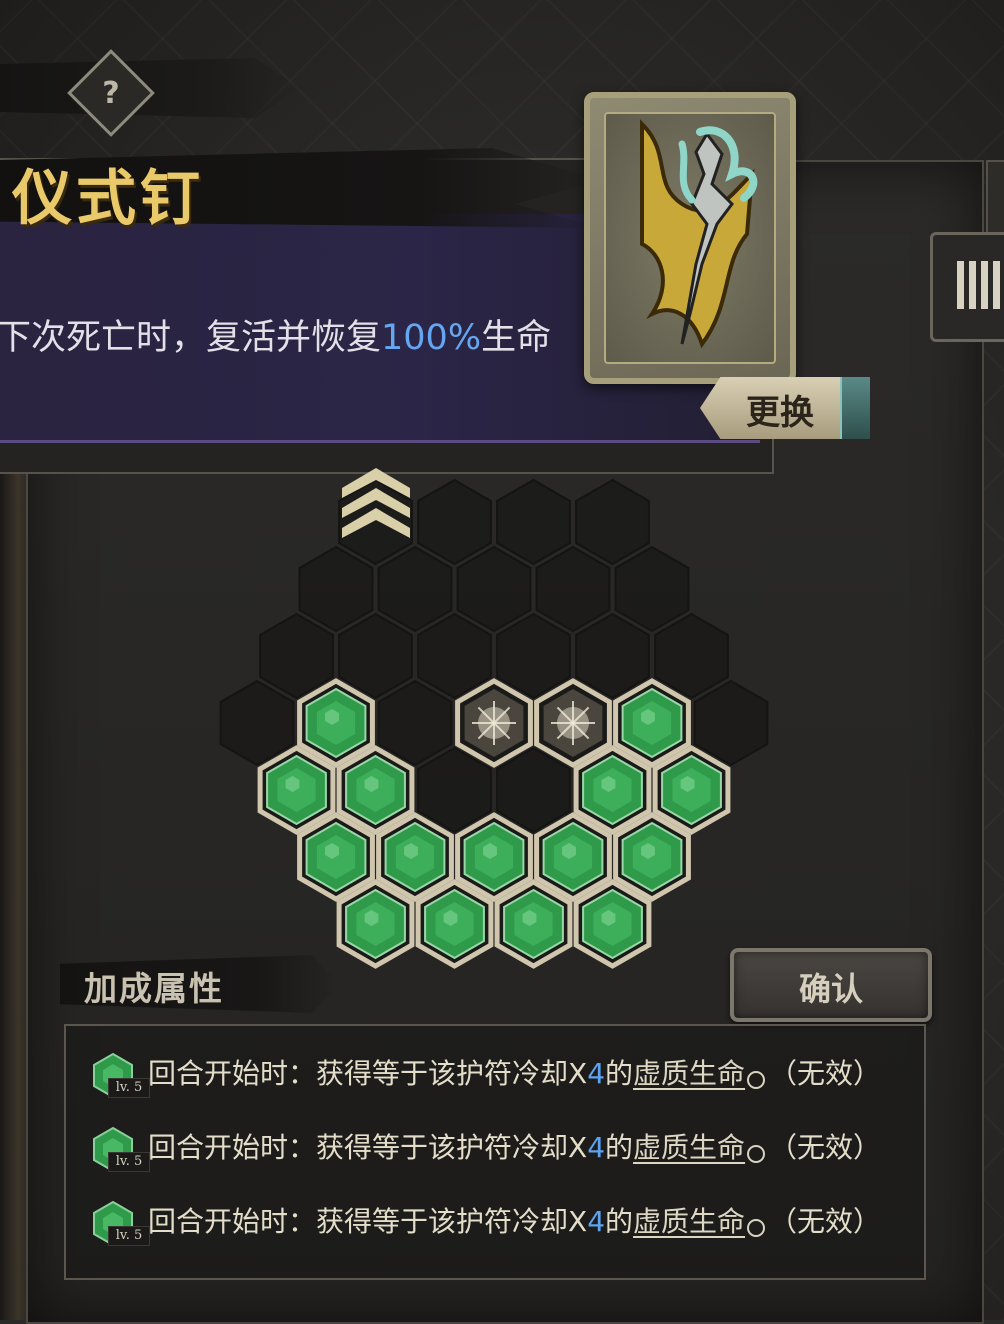  What do you see at coordinates (699, 234) in the screenshot?
I see `ritual-nail-icon` at bounding box center [699, 234].